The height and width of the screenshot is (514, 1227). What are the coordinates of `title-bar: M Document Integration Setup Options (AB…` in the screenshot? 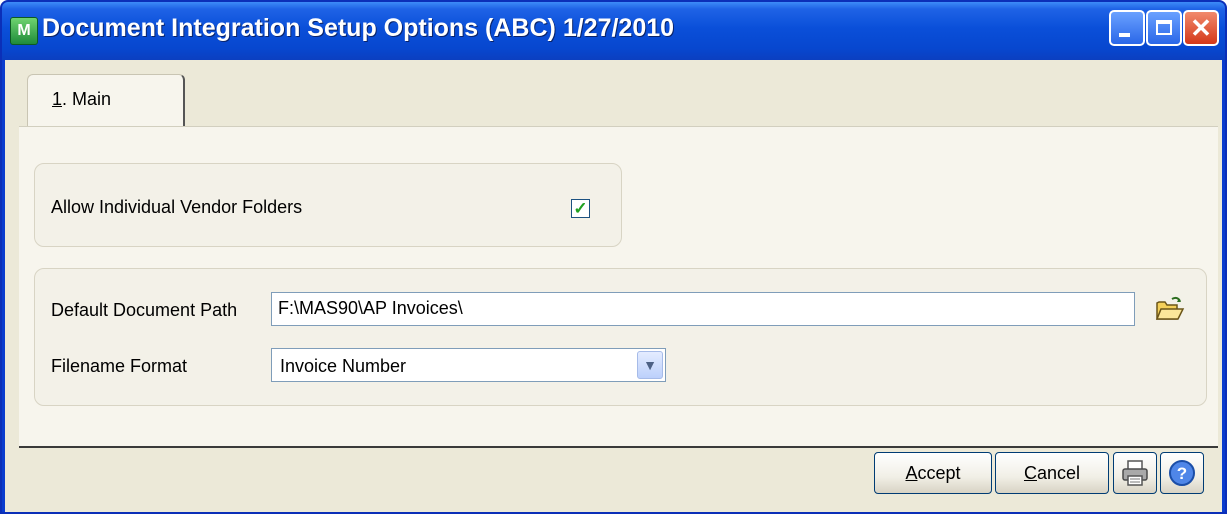 It's located at (613, 31).